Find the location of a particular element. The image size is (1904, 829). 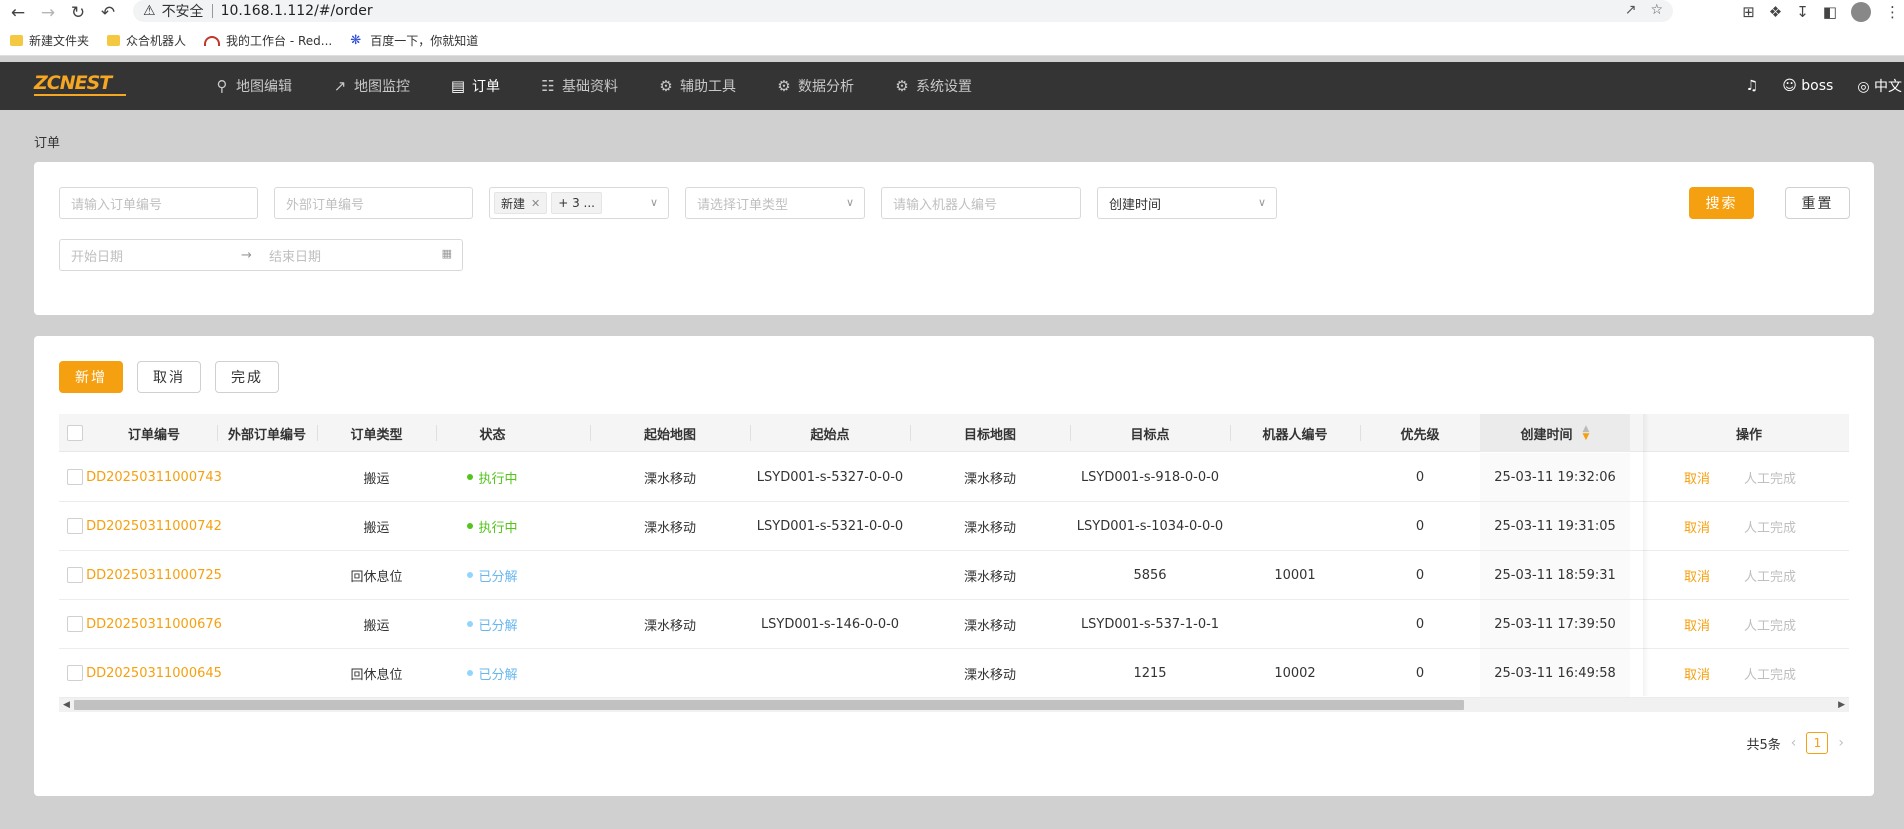

cell-order-no: DD20250311000742 is located at coordinates (154, 526).